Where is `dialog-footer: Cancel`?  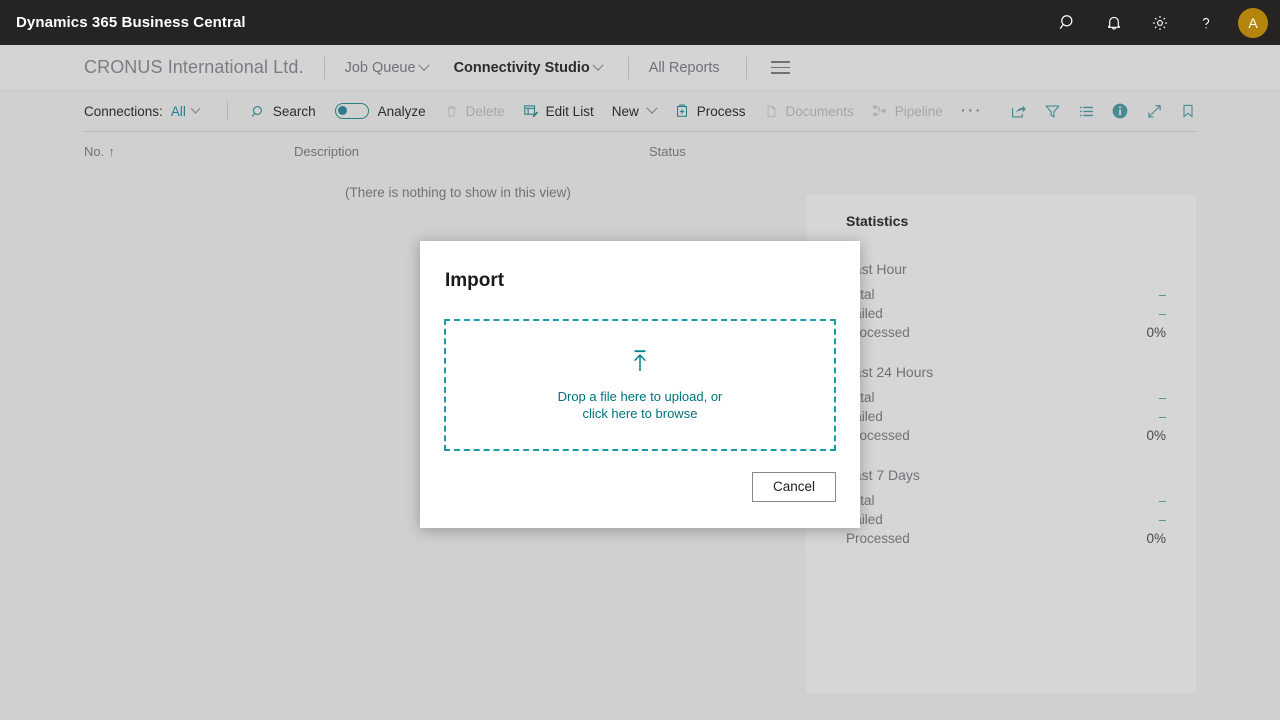
dialog-footer: Cancel is located at coordinates (640, 489).